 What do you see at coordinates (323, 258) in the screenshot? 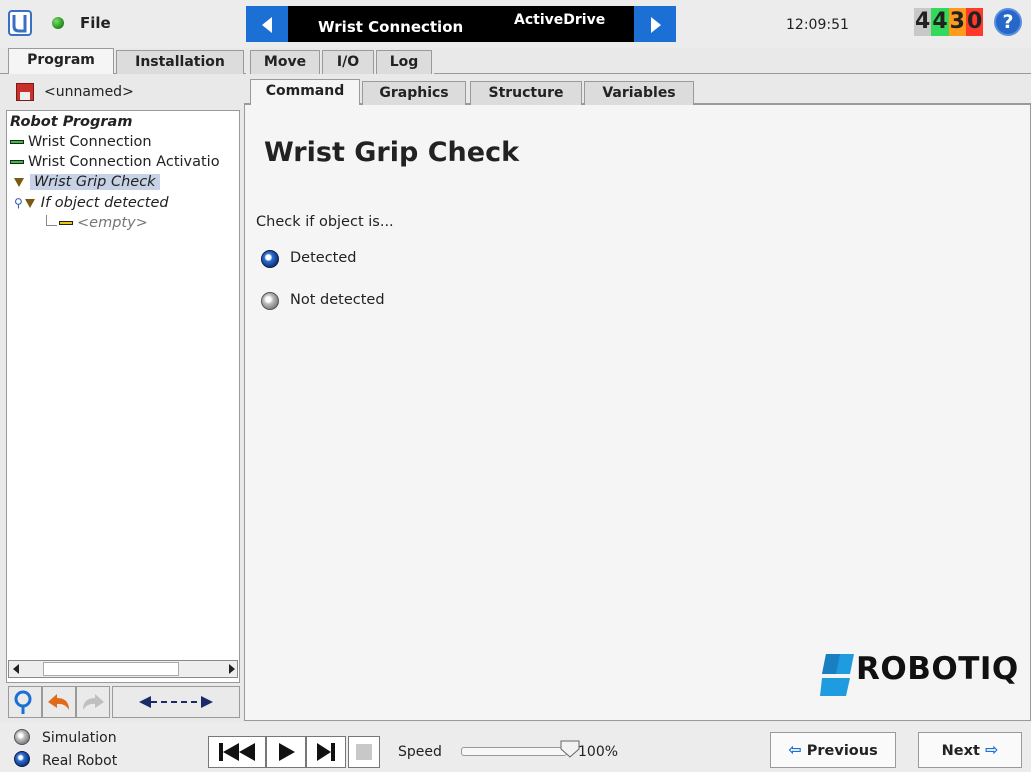
I see `radio-detected-label: Detected` at bounding box center [323, 258].